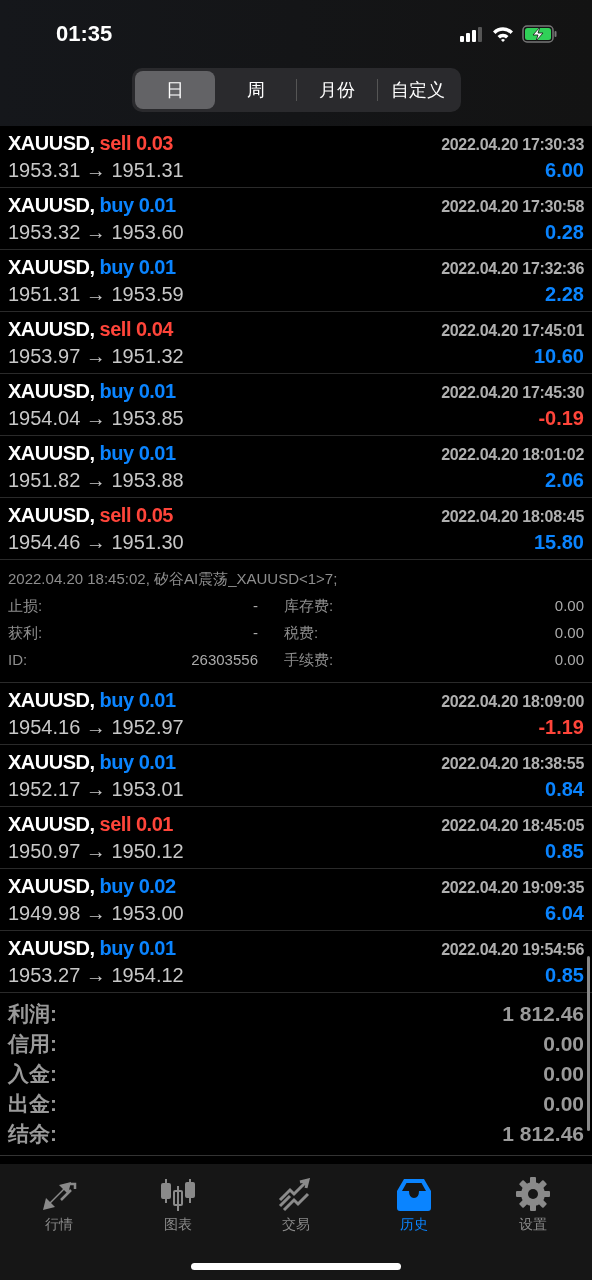 The height and width of the screenshot is (1280, 592). Describe the element at coordinates (309, 660) in the screenshot. I see `field-label: 手续费:` at that location.